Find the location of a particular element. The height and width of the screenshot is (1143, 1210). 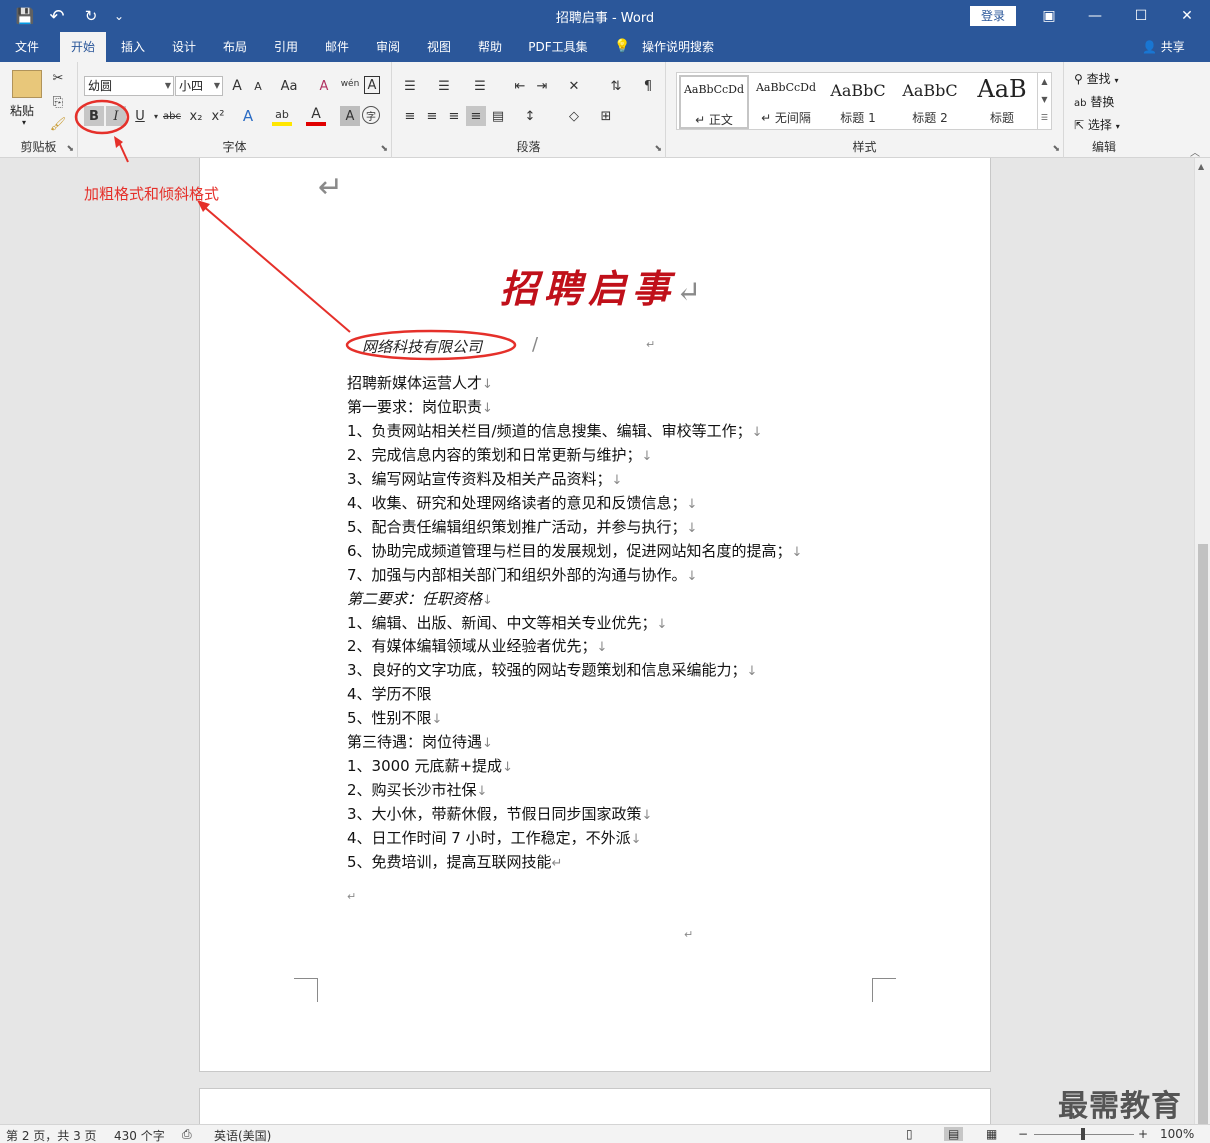

document-line: 第三待遇：岗位待遇↓ is located at coordinates (420, 741).